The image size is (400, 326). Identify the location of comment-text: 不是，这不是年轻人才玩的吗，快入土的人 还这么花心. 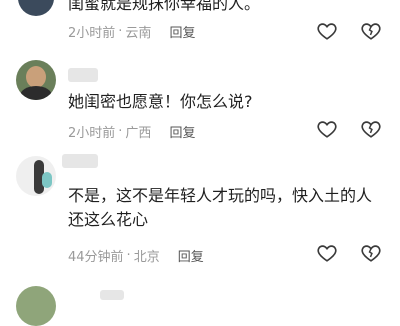
(220, 208).